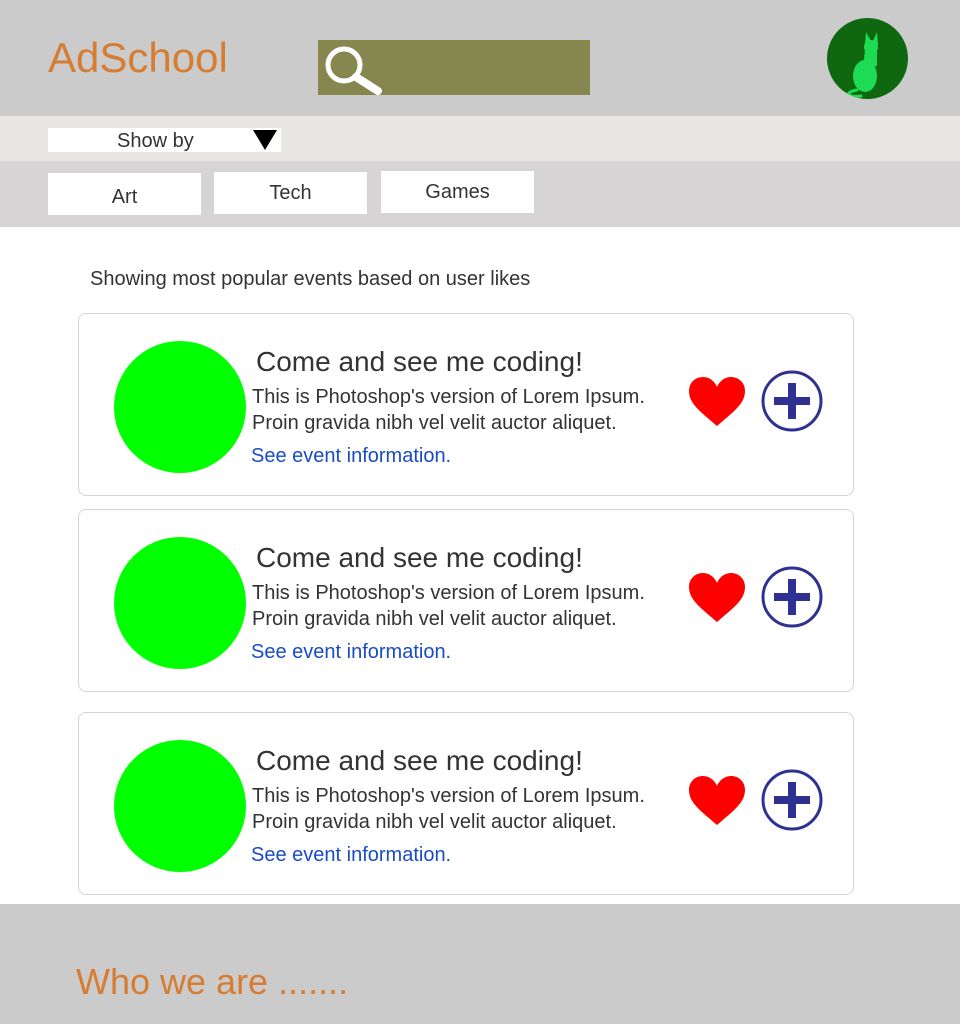  What do you see at coordinates (457, 192) in the screenshot?
I see `category-games-button: Games` at bounding box center [457, 192].